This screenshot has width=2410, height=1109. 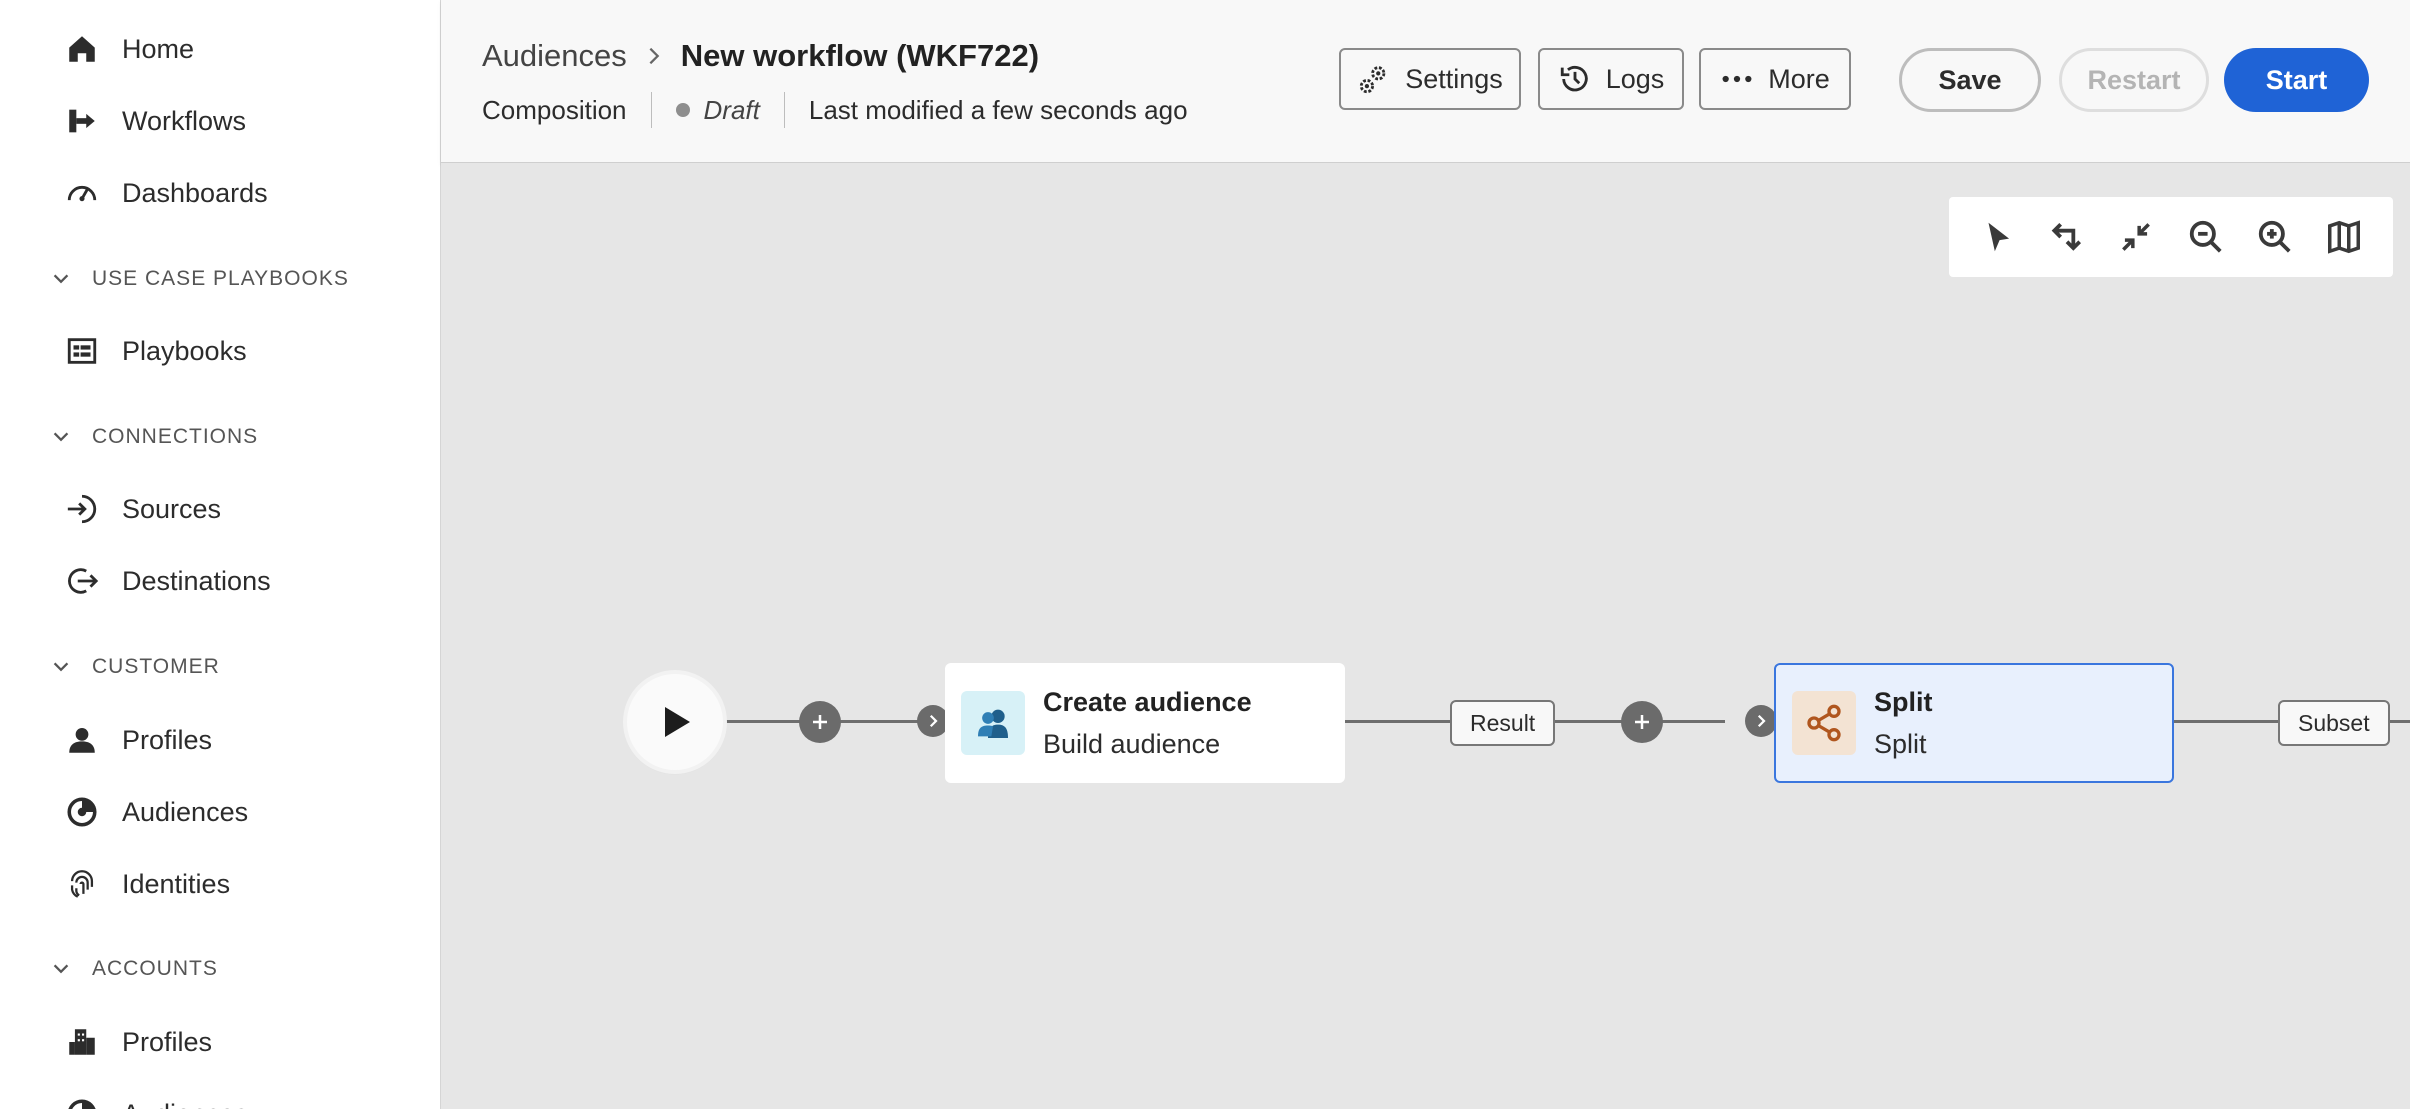 What do you see at coordinates (2067, 237) in the screenshot?
I see `undo-redo-icon` at bounding box center [2067, 237].